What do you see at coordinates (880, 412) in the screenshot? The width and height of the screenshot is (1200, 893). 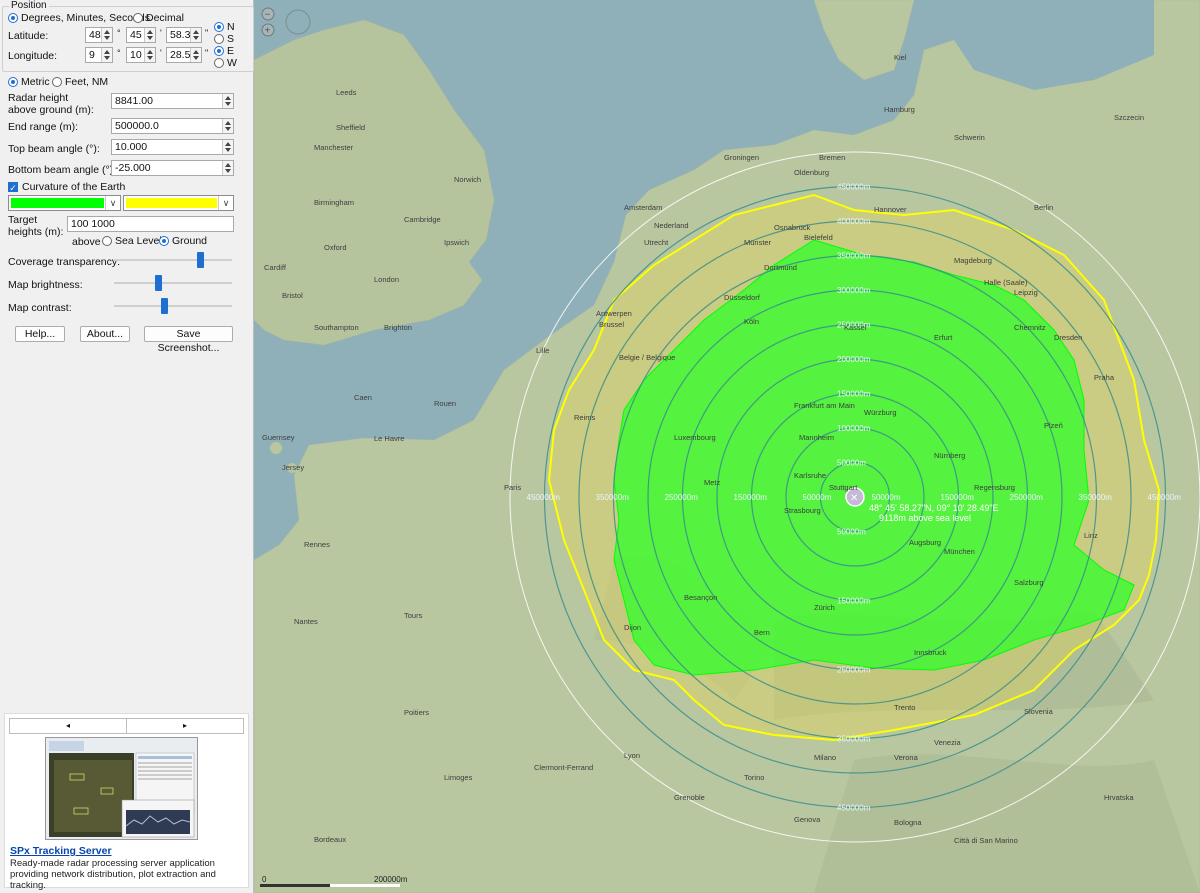 I see `city-label: Würzburg` at bounding box center [880, 412].